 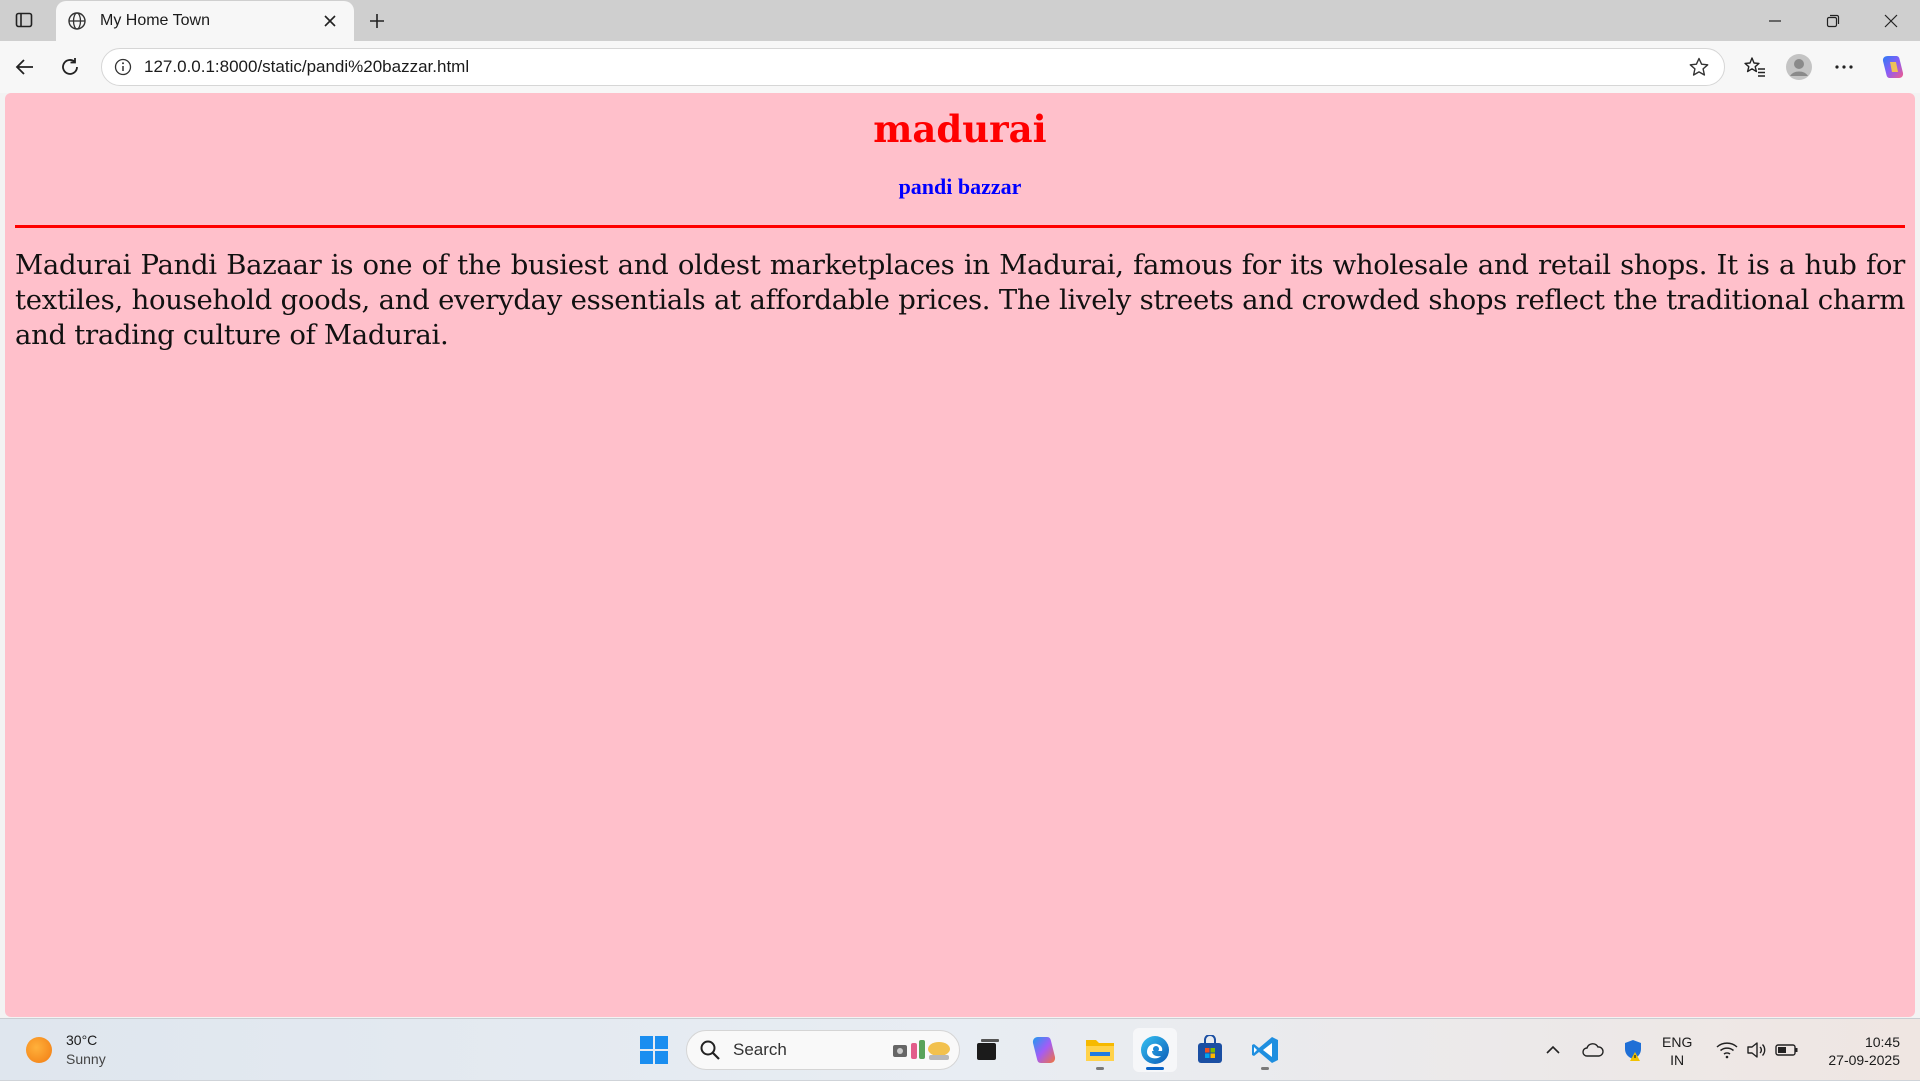 I want to click on close-window-button, so click(x=1891, y=21).